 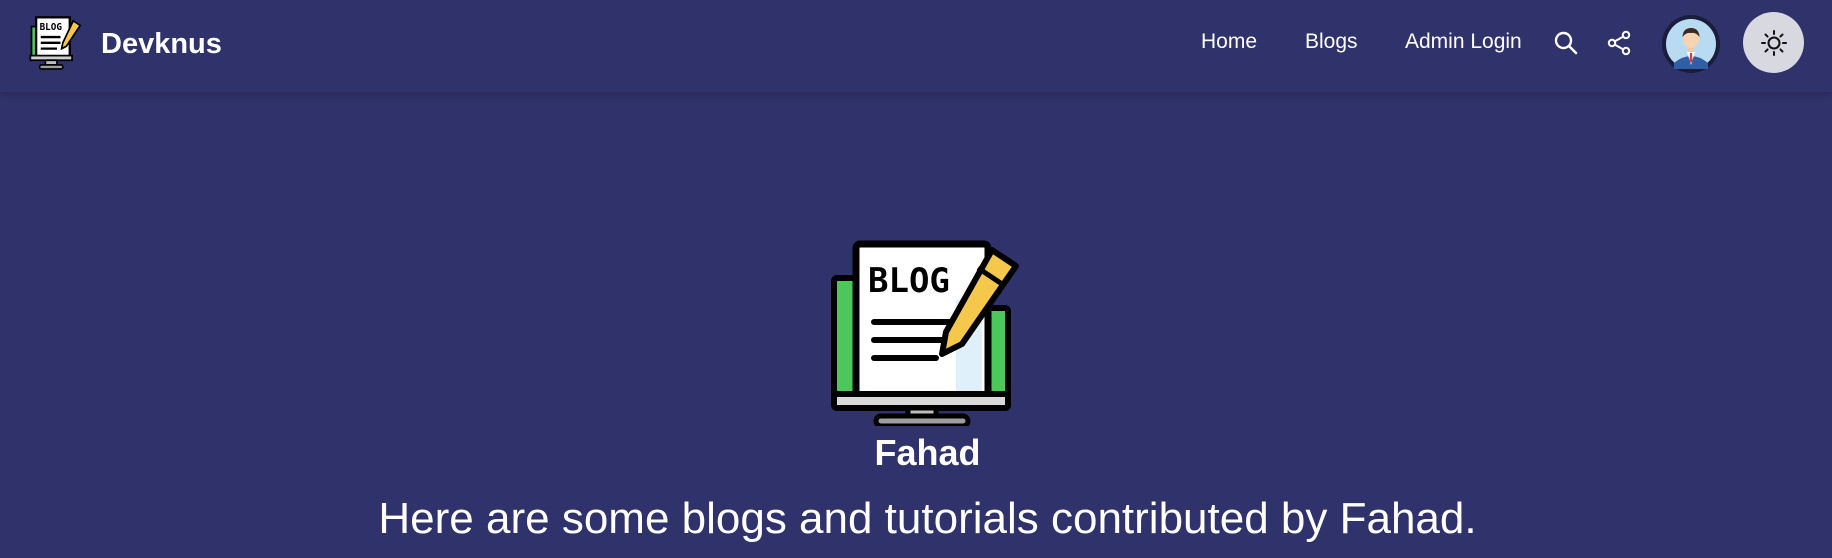 I want to click on brand-name: Devknus, so click(x=161, y=43).